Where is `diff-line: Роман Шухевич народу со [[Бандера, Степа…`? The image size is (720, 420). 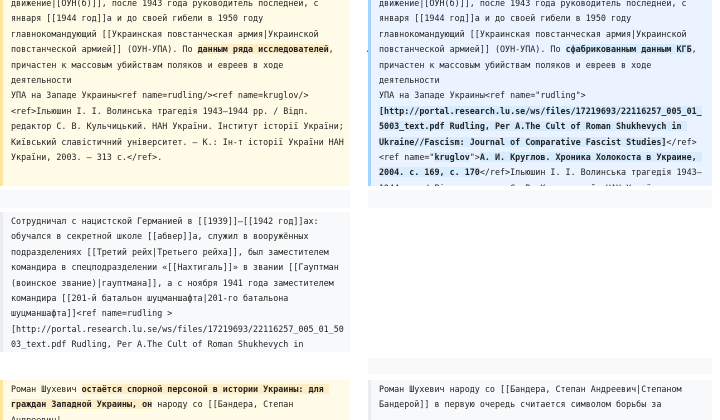
diff-line: Роман Шухевич народу со [[Бандера, Степа… is located at coordinates (533, 397).